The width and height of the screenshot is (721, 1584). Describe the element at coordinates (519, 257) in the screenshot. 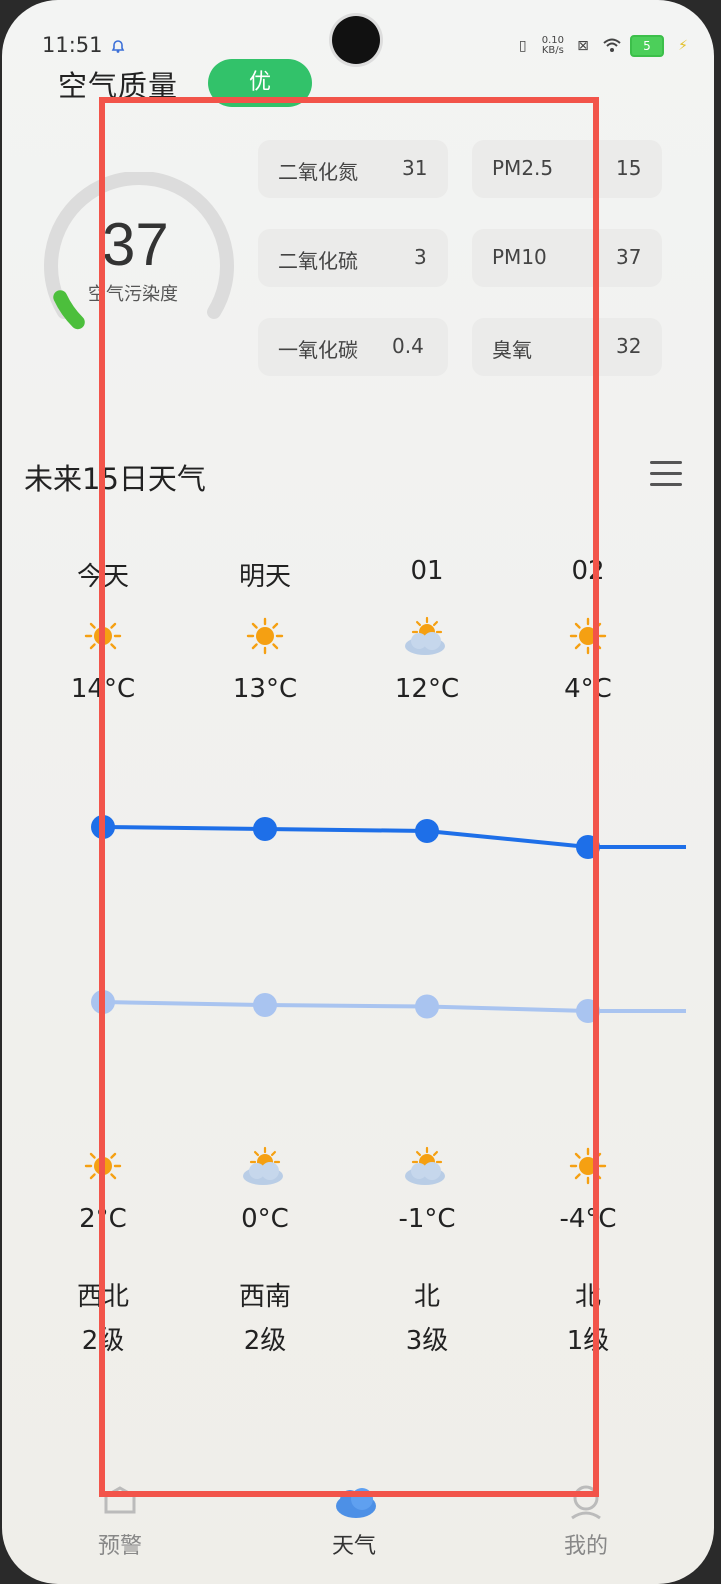

I see `pollutant-name: PM10` at that location.